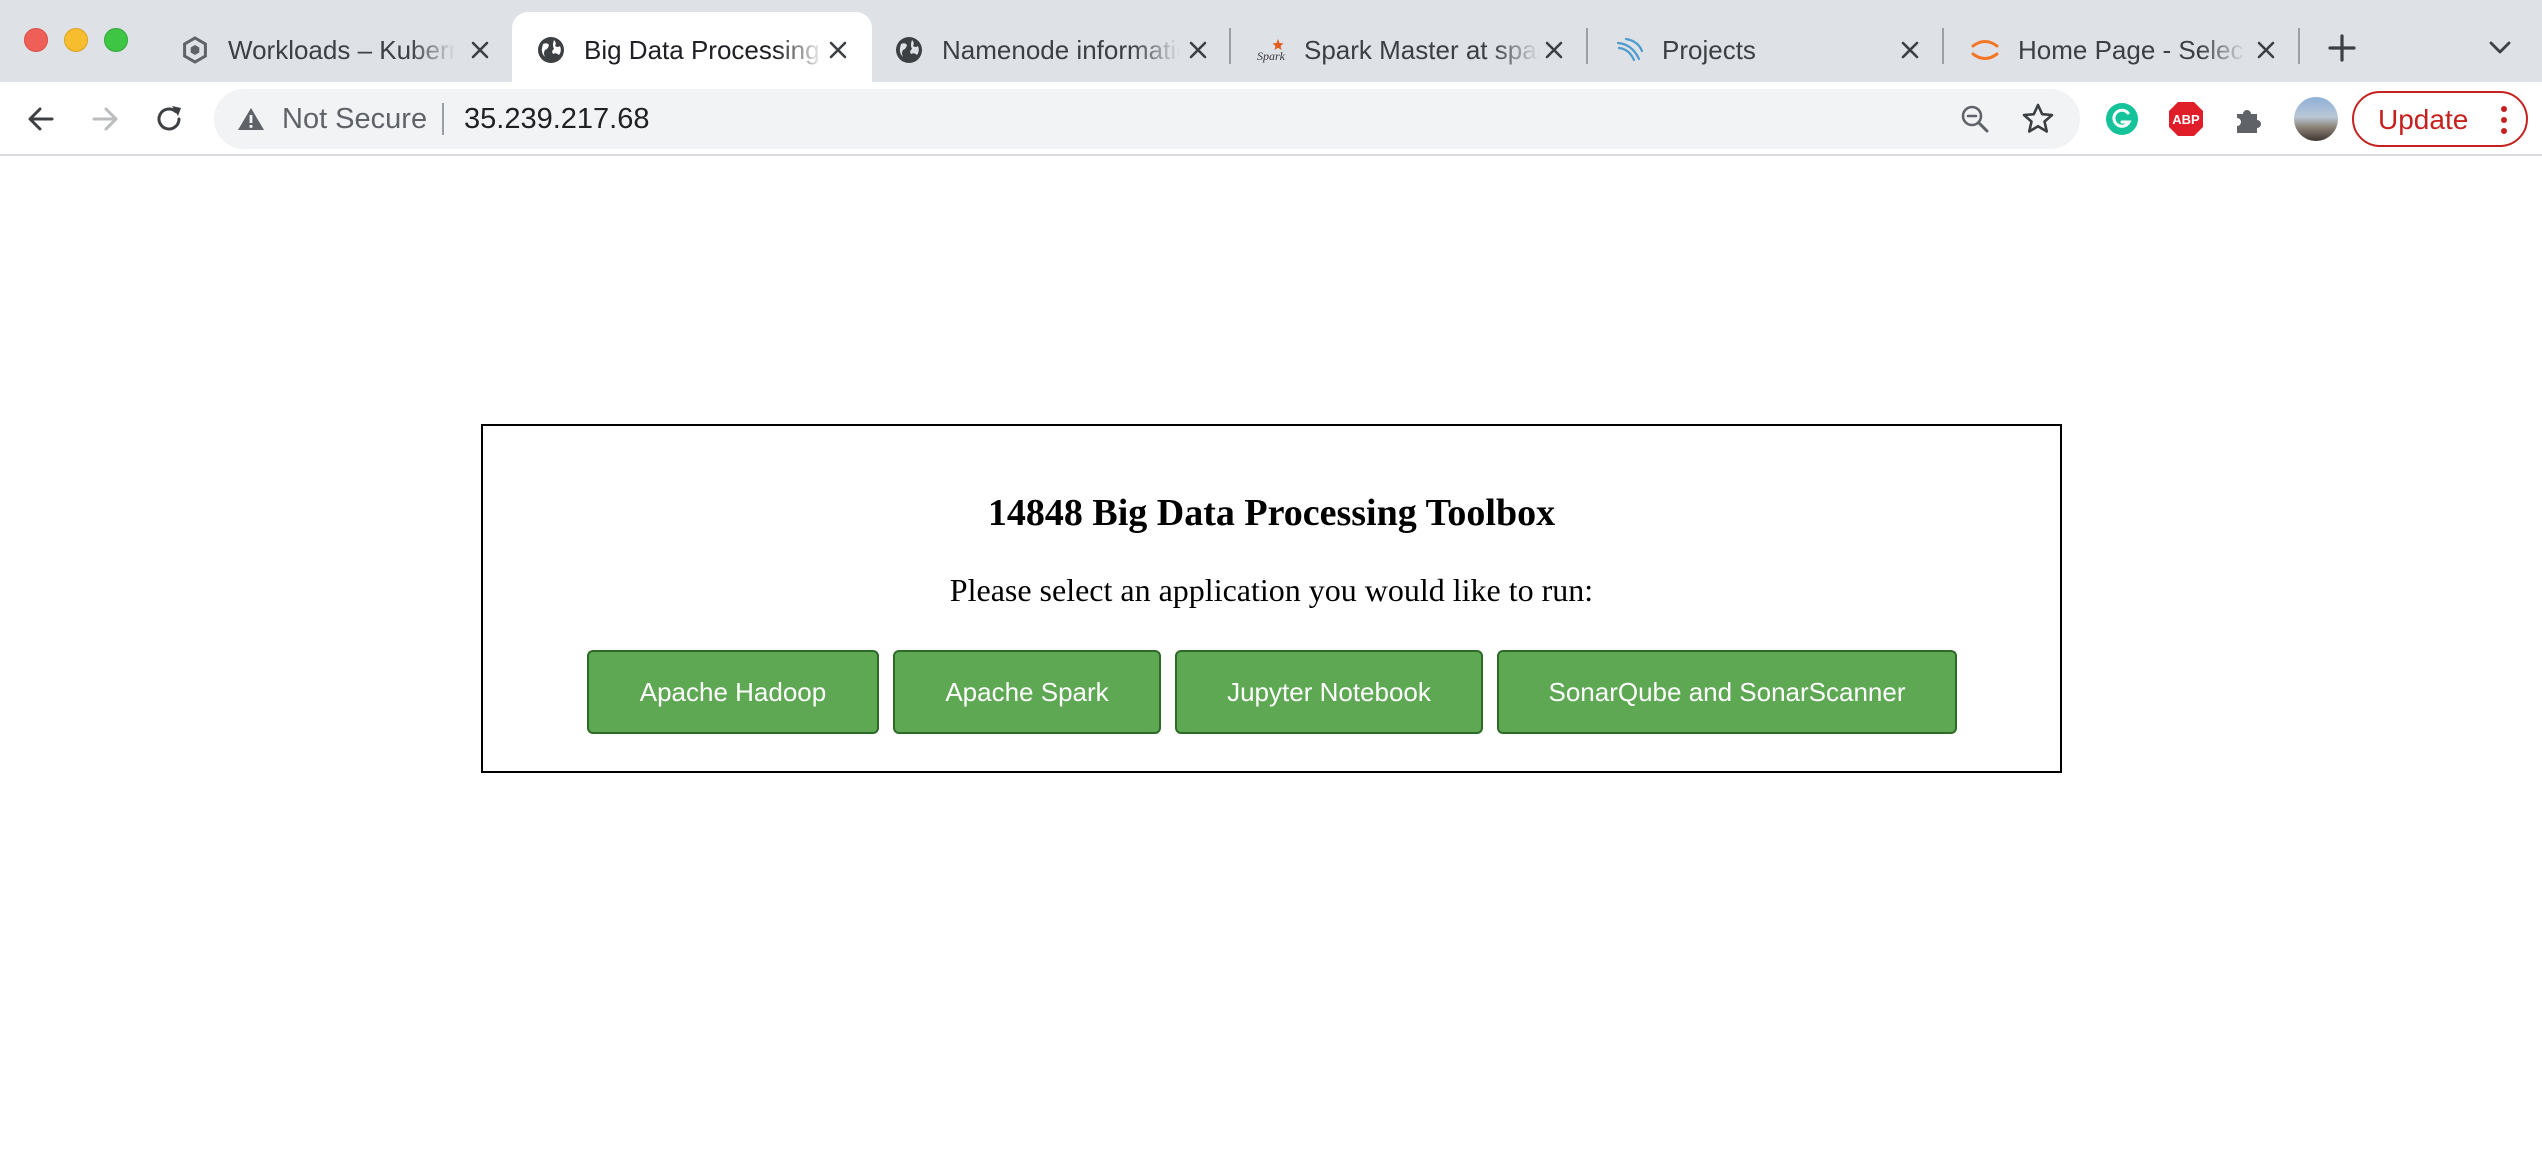 The height and width of the screenshot is (1166, 2542). I want to click on jupyter-logo-icon, so click(1985, 50).